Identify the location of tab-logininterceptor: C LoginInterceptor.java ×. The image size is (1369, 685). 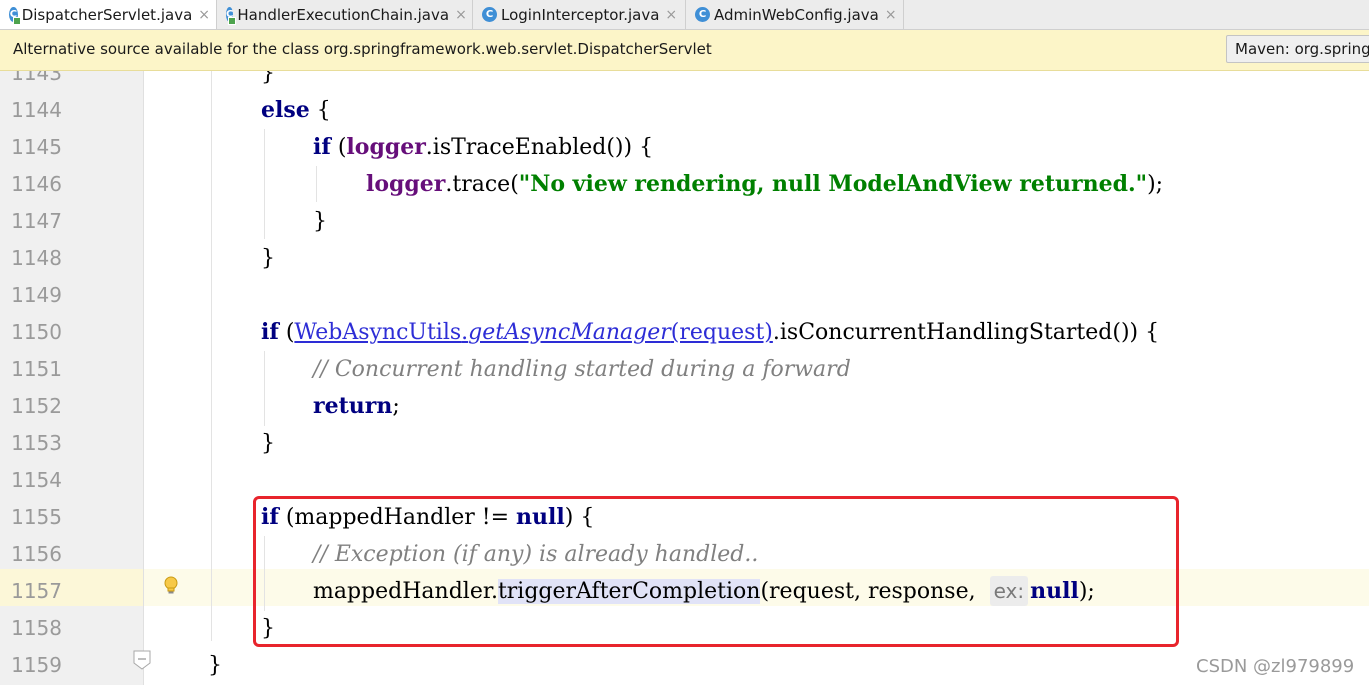
(579, 14).